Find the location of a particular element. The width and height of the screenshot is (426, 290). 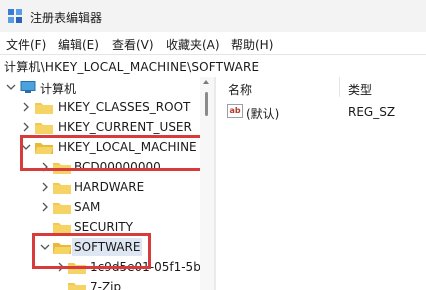

highlight-box-software is located at coordinates (91, 251).